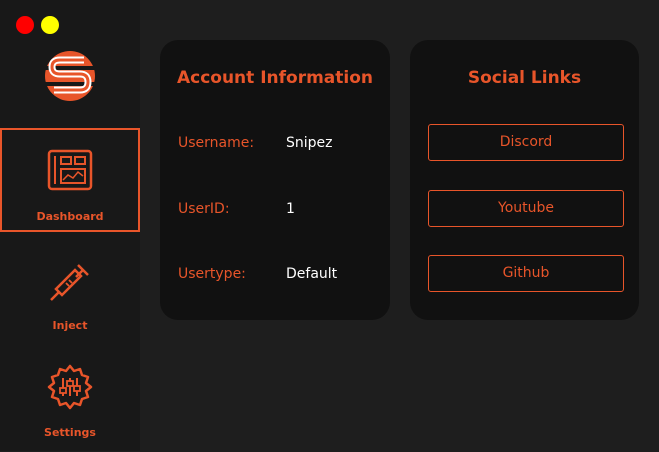 This screenshot has width=659, height=452. What do you see at coordinates (526, 208) in the screenshot?
I see `youtube-button: Youtube` at bounding box center [526, 208].